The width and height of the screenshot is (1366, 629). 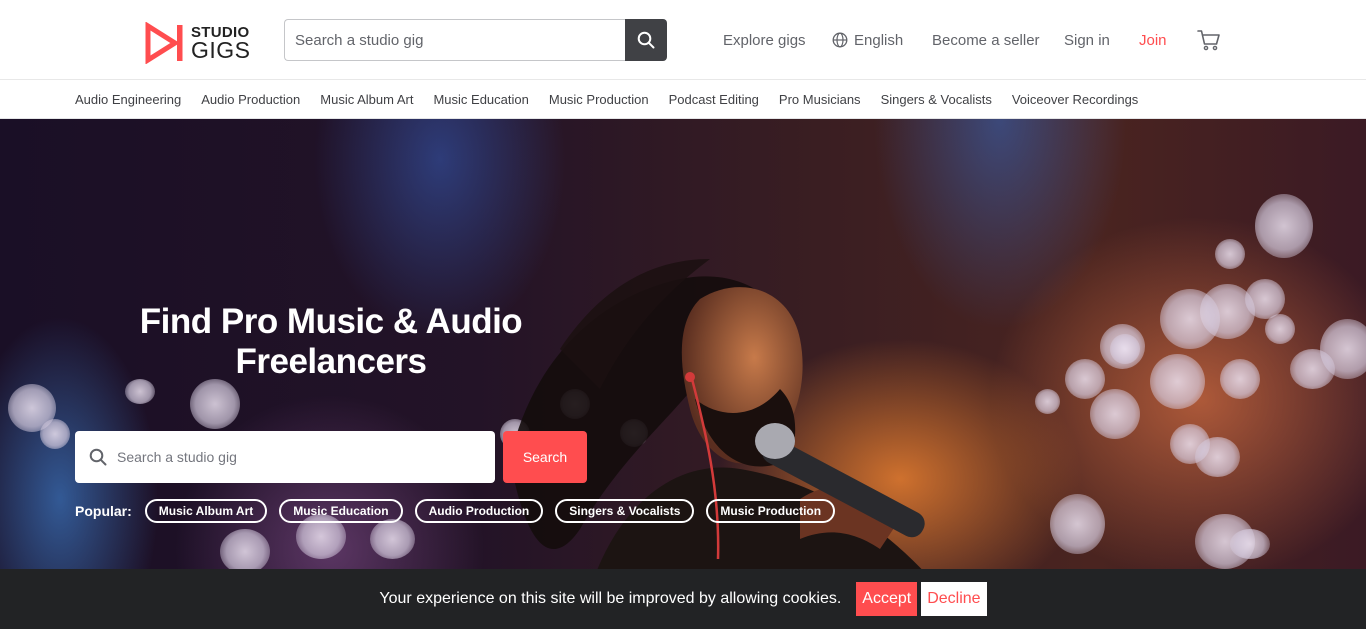 I want to click on category-item: Audio Engineering, so click(x=128, y=99).